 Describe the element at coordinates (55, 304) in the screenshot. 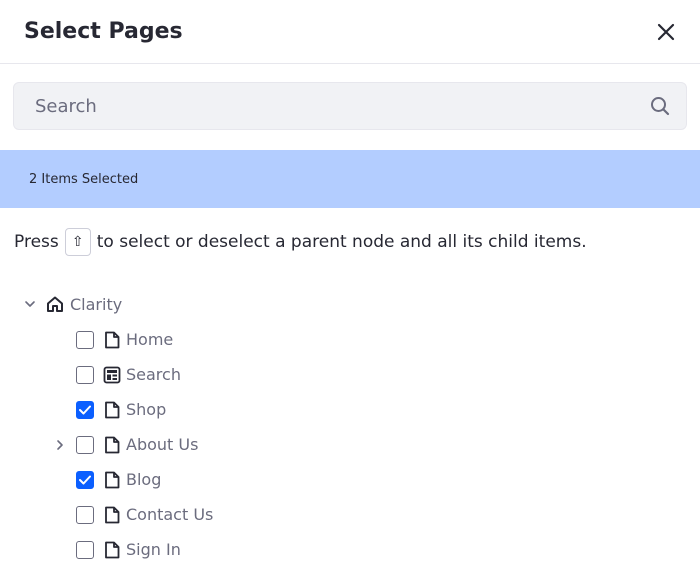

I see `home-icon` at that location.